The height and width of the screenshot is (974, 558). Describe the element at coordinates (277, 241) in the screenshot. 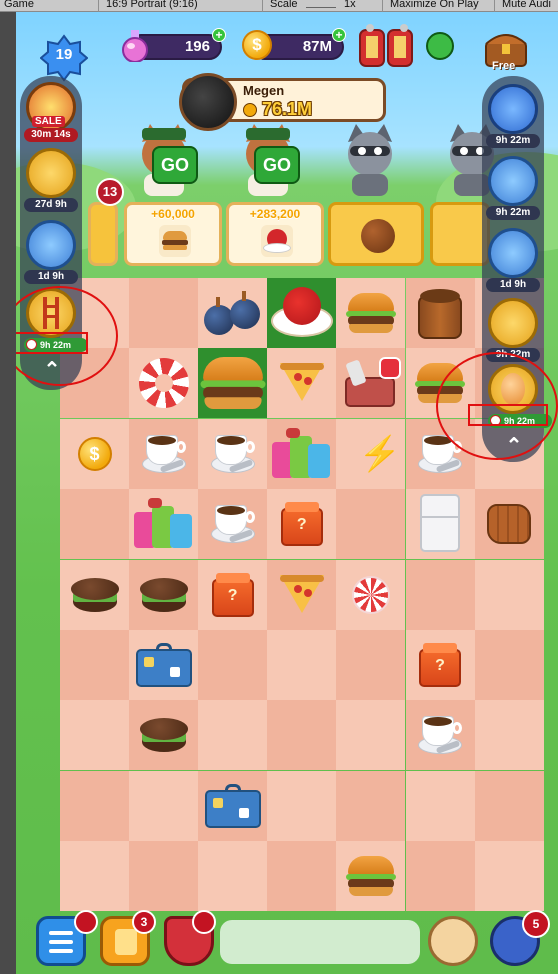

I see `order-salad-icon` at that location.